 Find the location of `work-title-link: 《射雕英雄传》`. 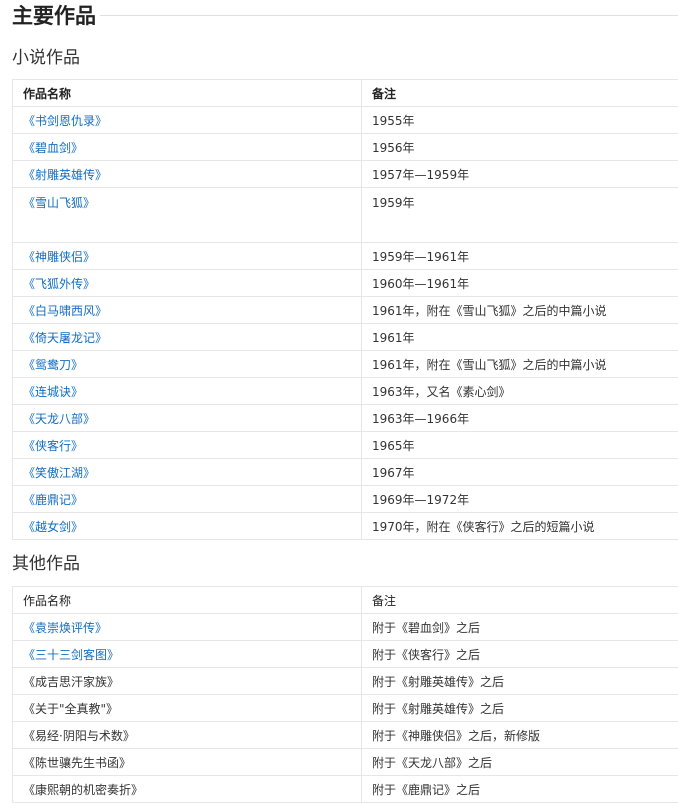

work-title-link: 《射雕英雄传》 is located at coordinates (65, 175).